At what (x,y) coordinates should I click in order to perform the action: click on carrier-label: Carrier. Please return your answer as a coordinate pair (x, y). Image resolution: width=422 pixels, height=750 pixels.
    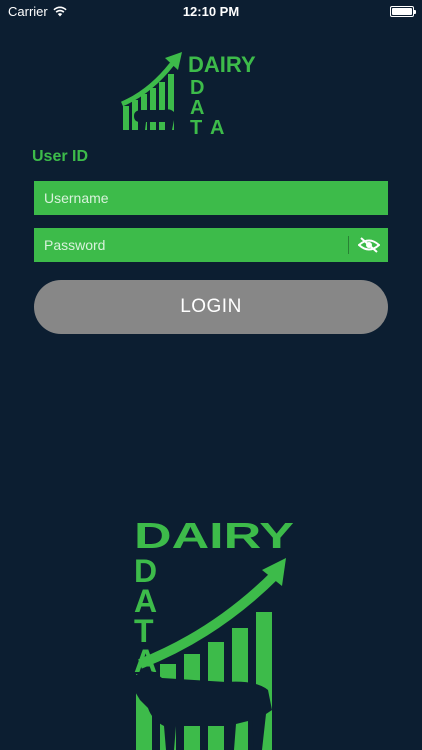
    Looking at the image, I should click on (28, 11).